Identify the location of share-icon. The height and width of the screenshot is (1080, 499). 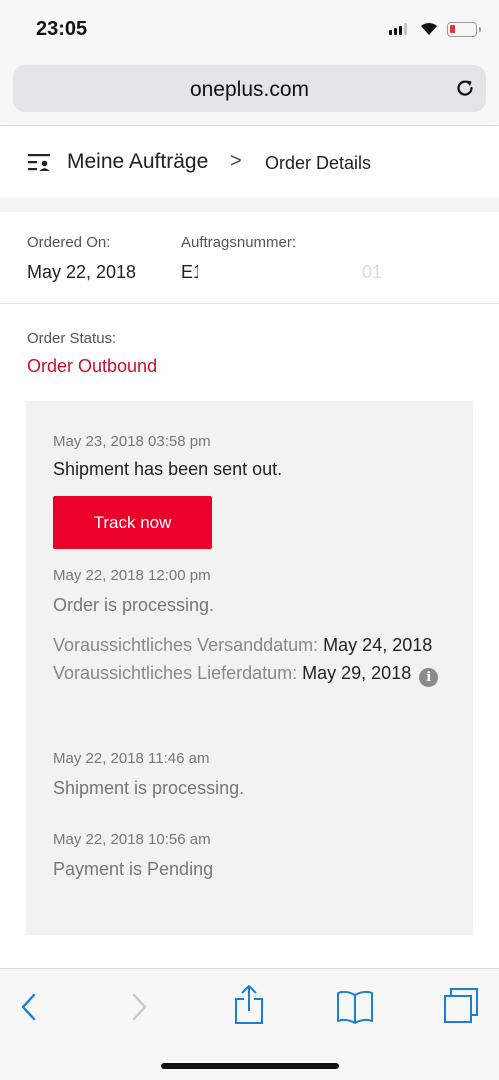
(249, 1005).